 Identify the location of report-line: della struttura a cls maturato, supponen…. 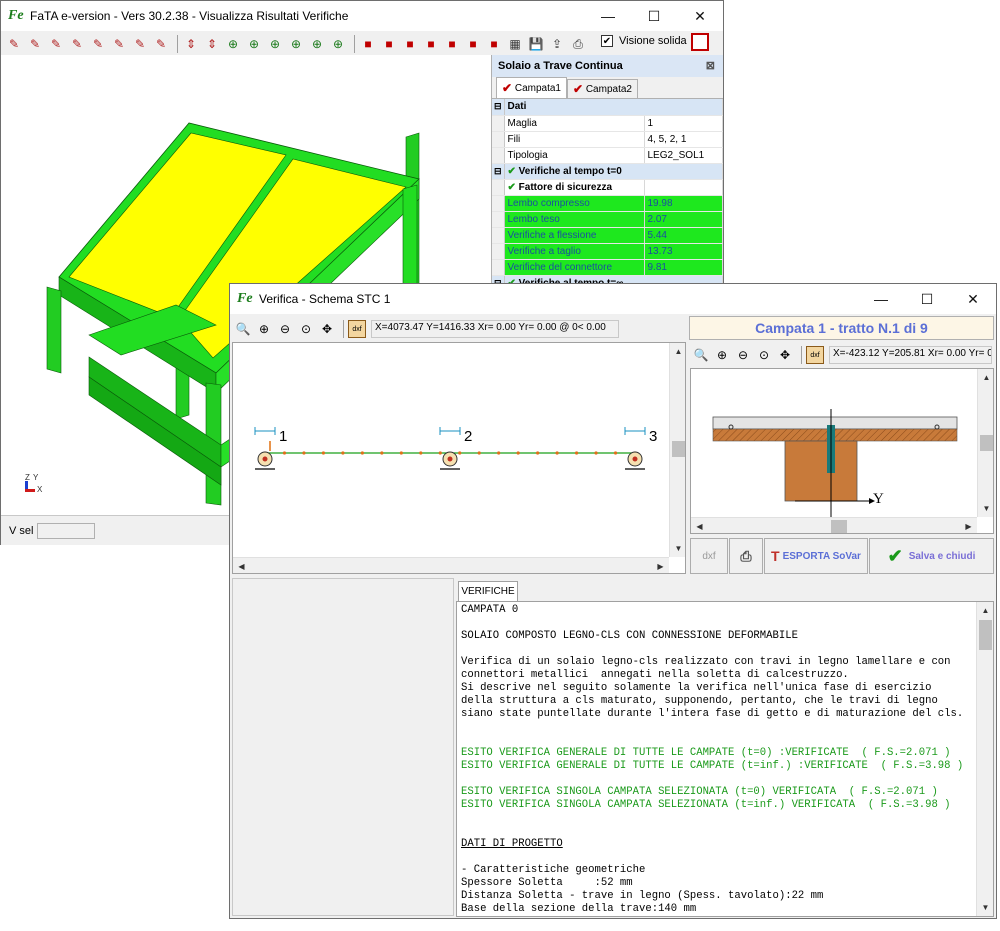
(699, 701).